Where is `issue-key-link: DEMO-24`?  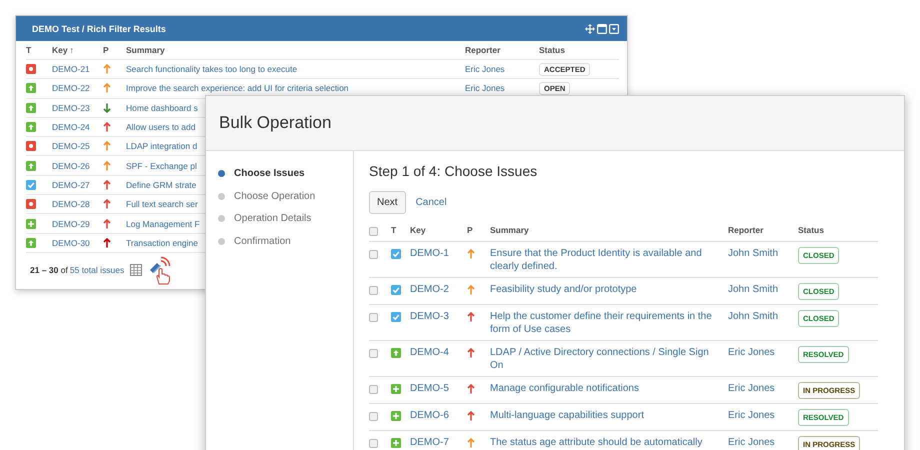 issue-key-link: DEMO-24 is located at coordinates (77, 127).